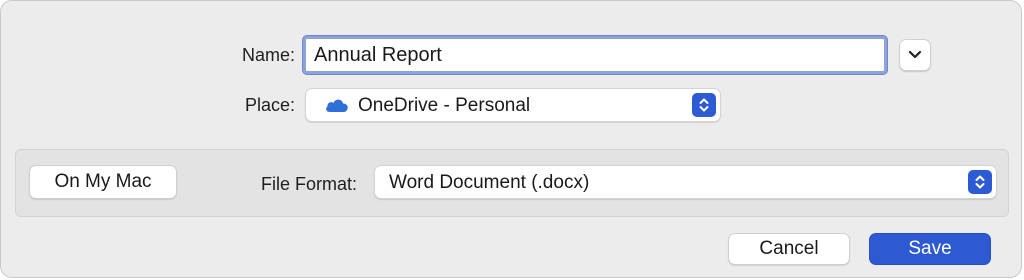  I want to click on expand-dialog-button, so click(915, 55).